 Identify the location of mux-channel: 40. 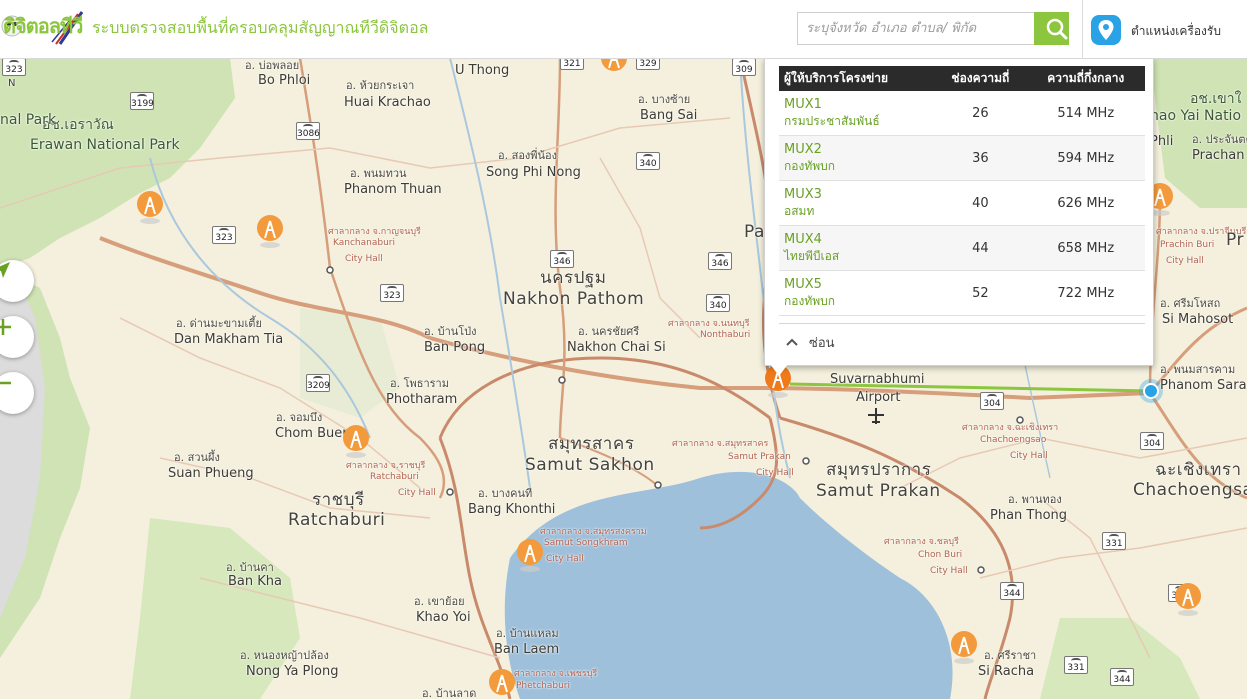
(980, 203).